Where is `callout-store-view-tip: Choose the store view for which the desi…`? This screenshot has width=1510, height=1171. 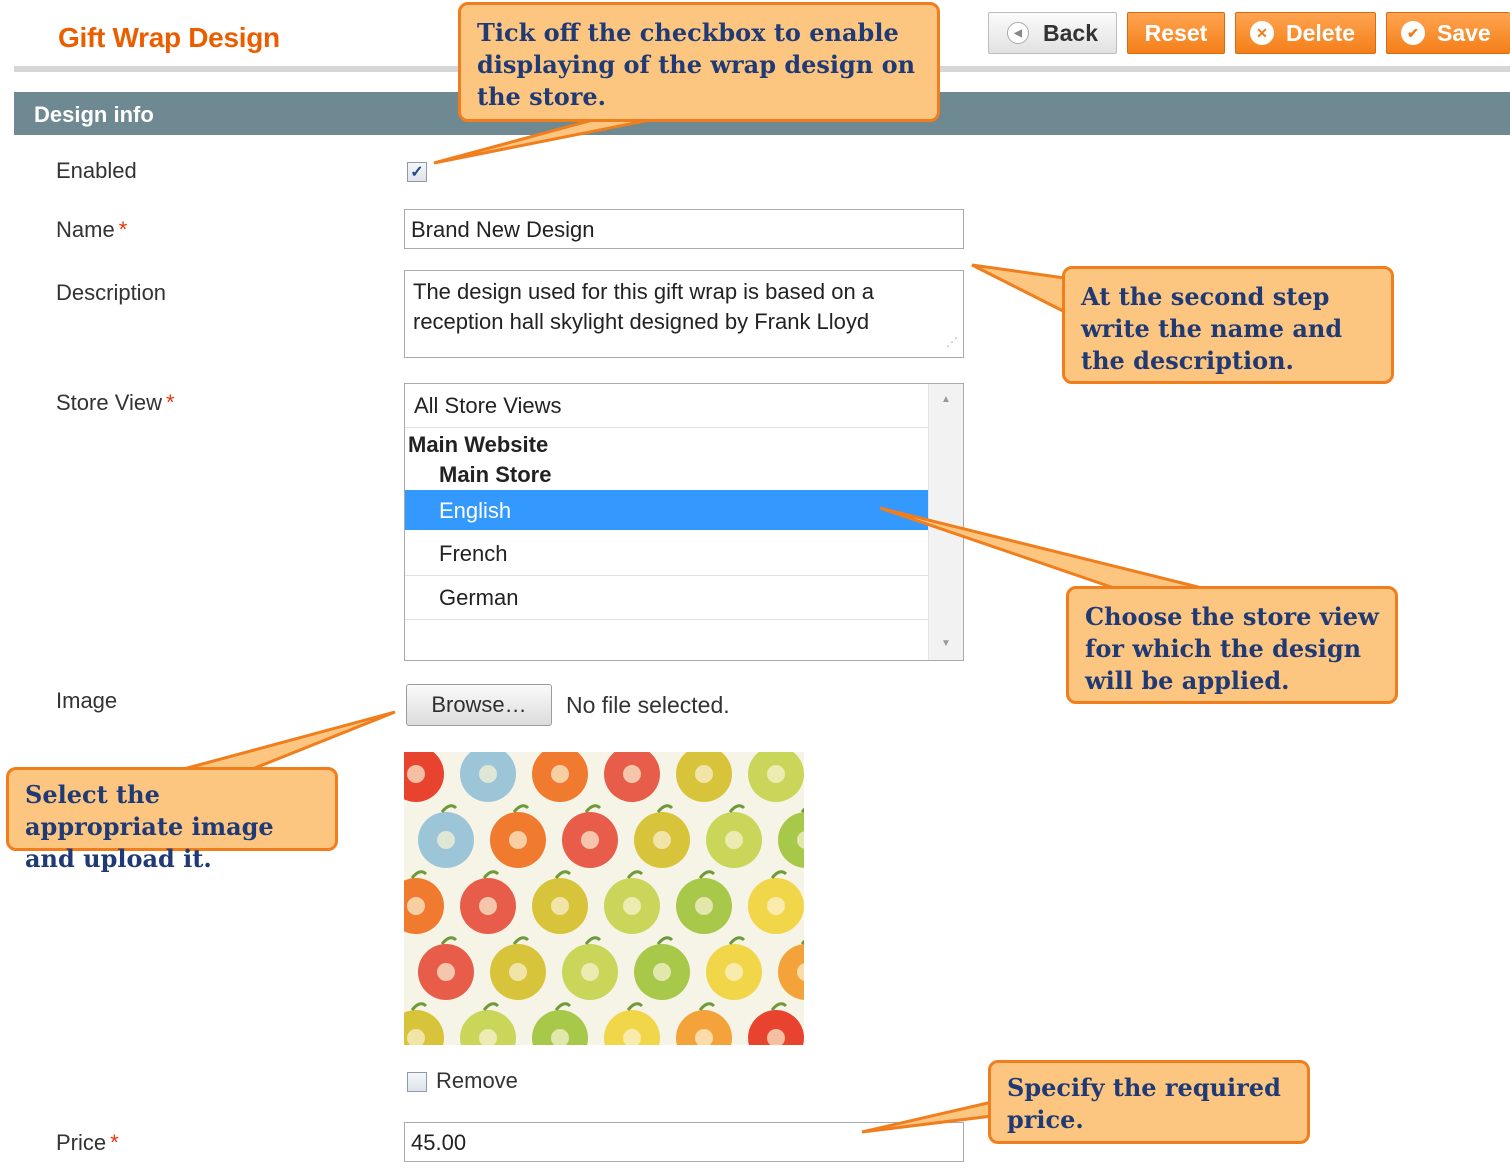 callout-store-view-tip: Choose the store view for which the desi… is located at coordinates (1232, 645).